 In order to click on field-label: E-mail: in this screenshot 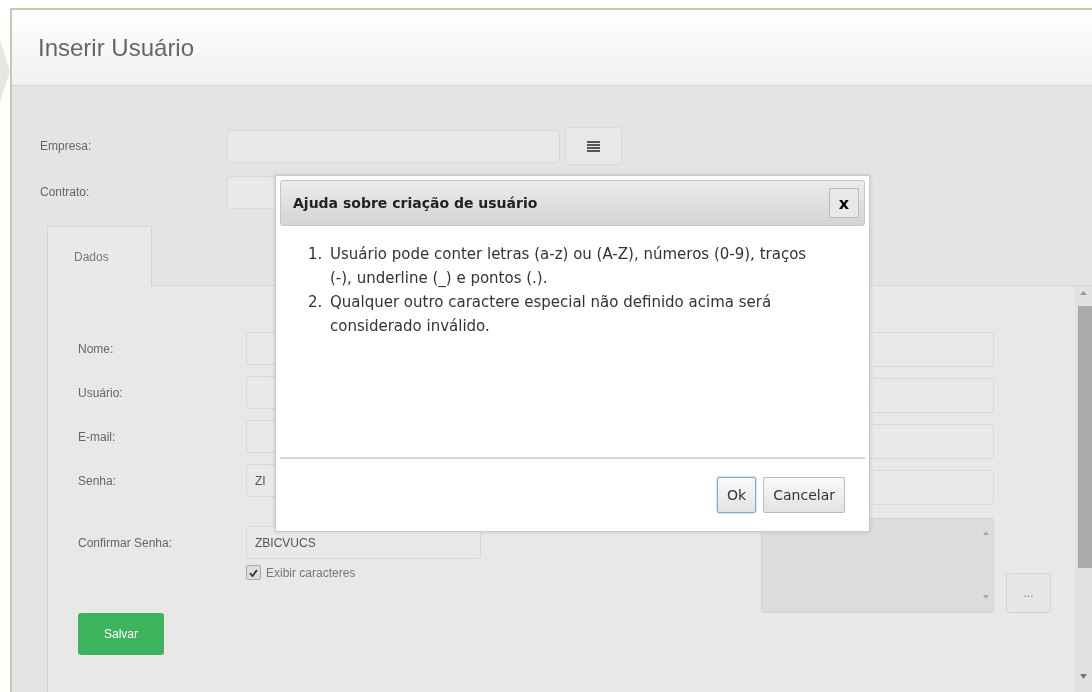, I will do `click(97, 436)`.